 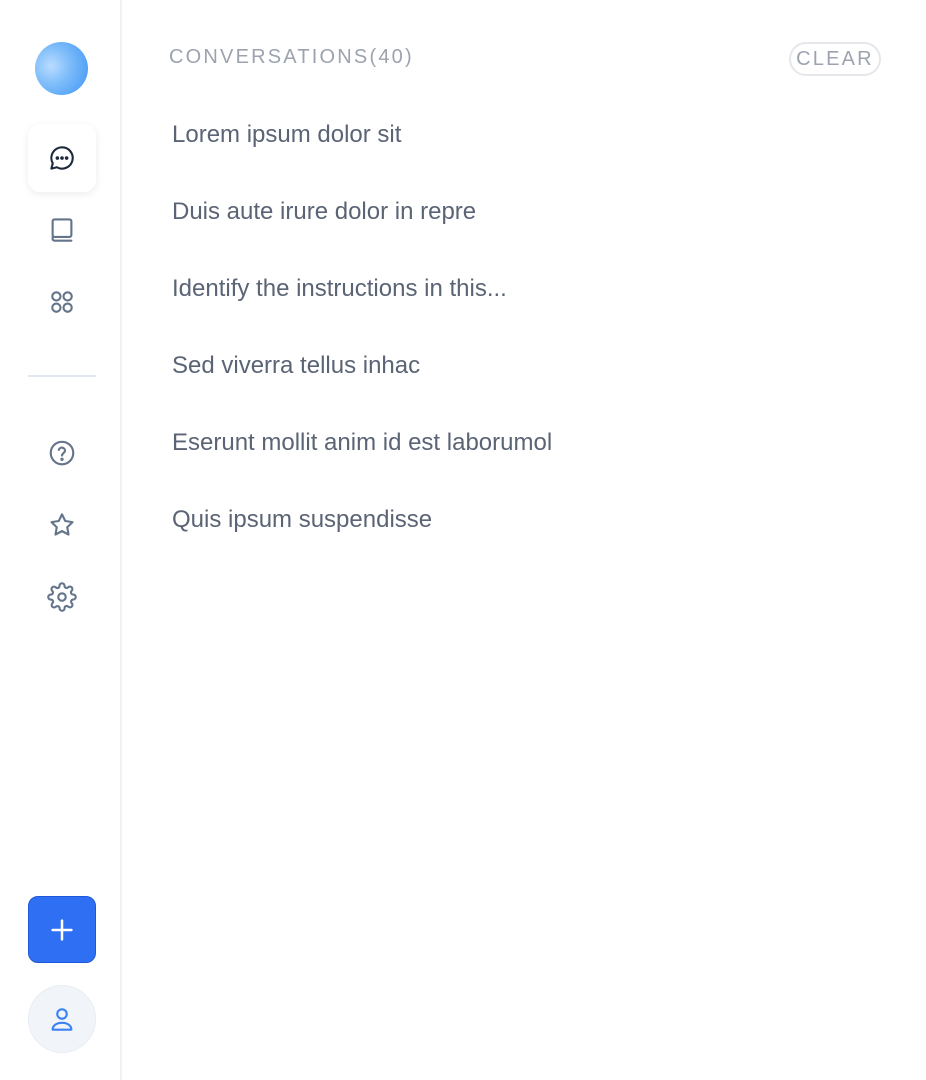 I want to click on new-conversation-button, so click(x=62, y=929).